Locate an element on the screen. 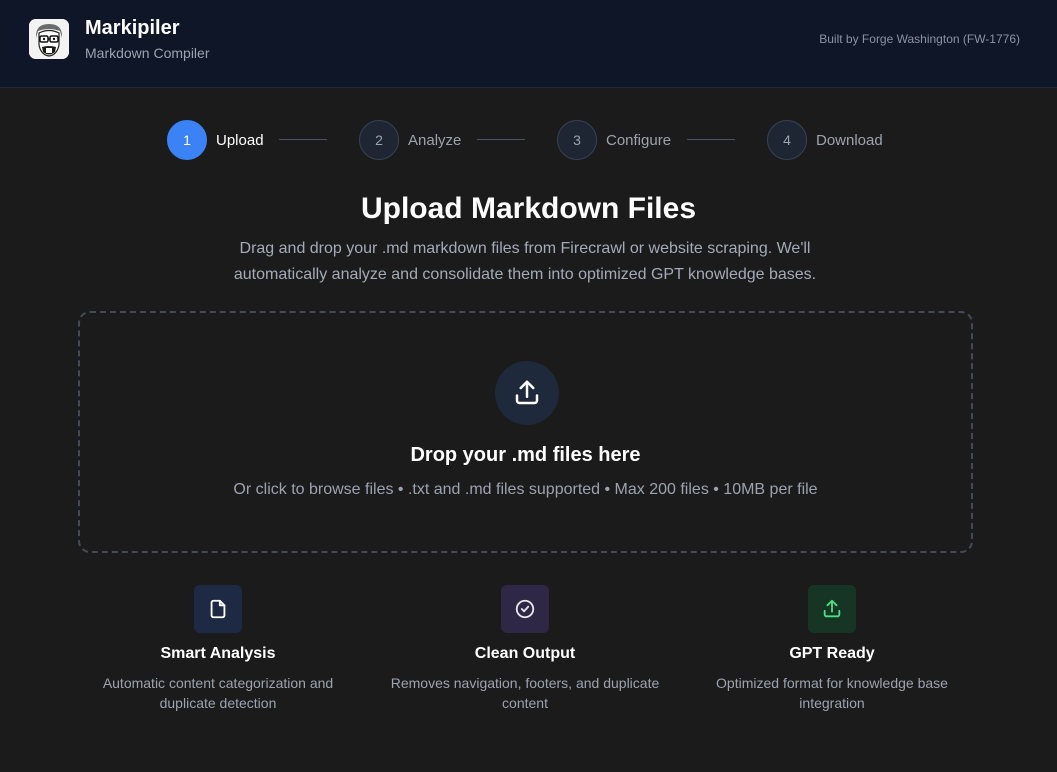 This screenshot has height=772, width=1057. step-number: 3 is located at coordinates (577, 140).